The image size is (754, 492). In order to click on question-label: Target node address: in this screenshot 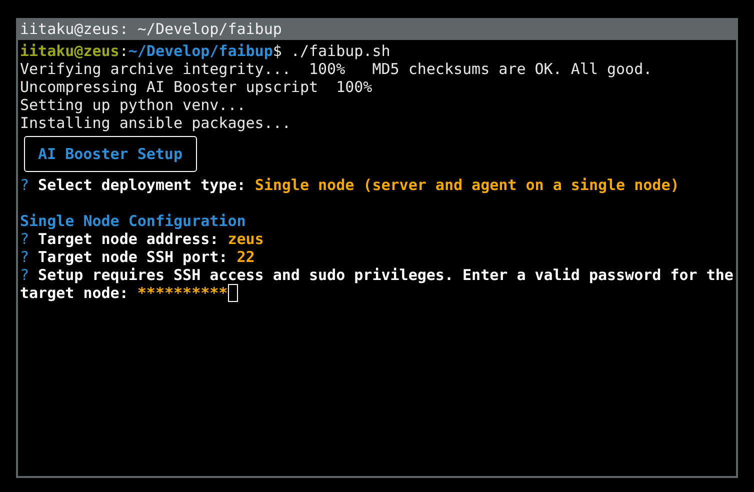, I will do `click(128, 239)`.